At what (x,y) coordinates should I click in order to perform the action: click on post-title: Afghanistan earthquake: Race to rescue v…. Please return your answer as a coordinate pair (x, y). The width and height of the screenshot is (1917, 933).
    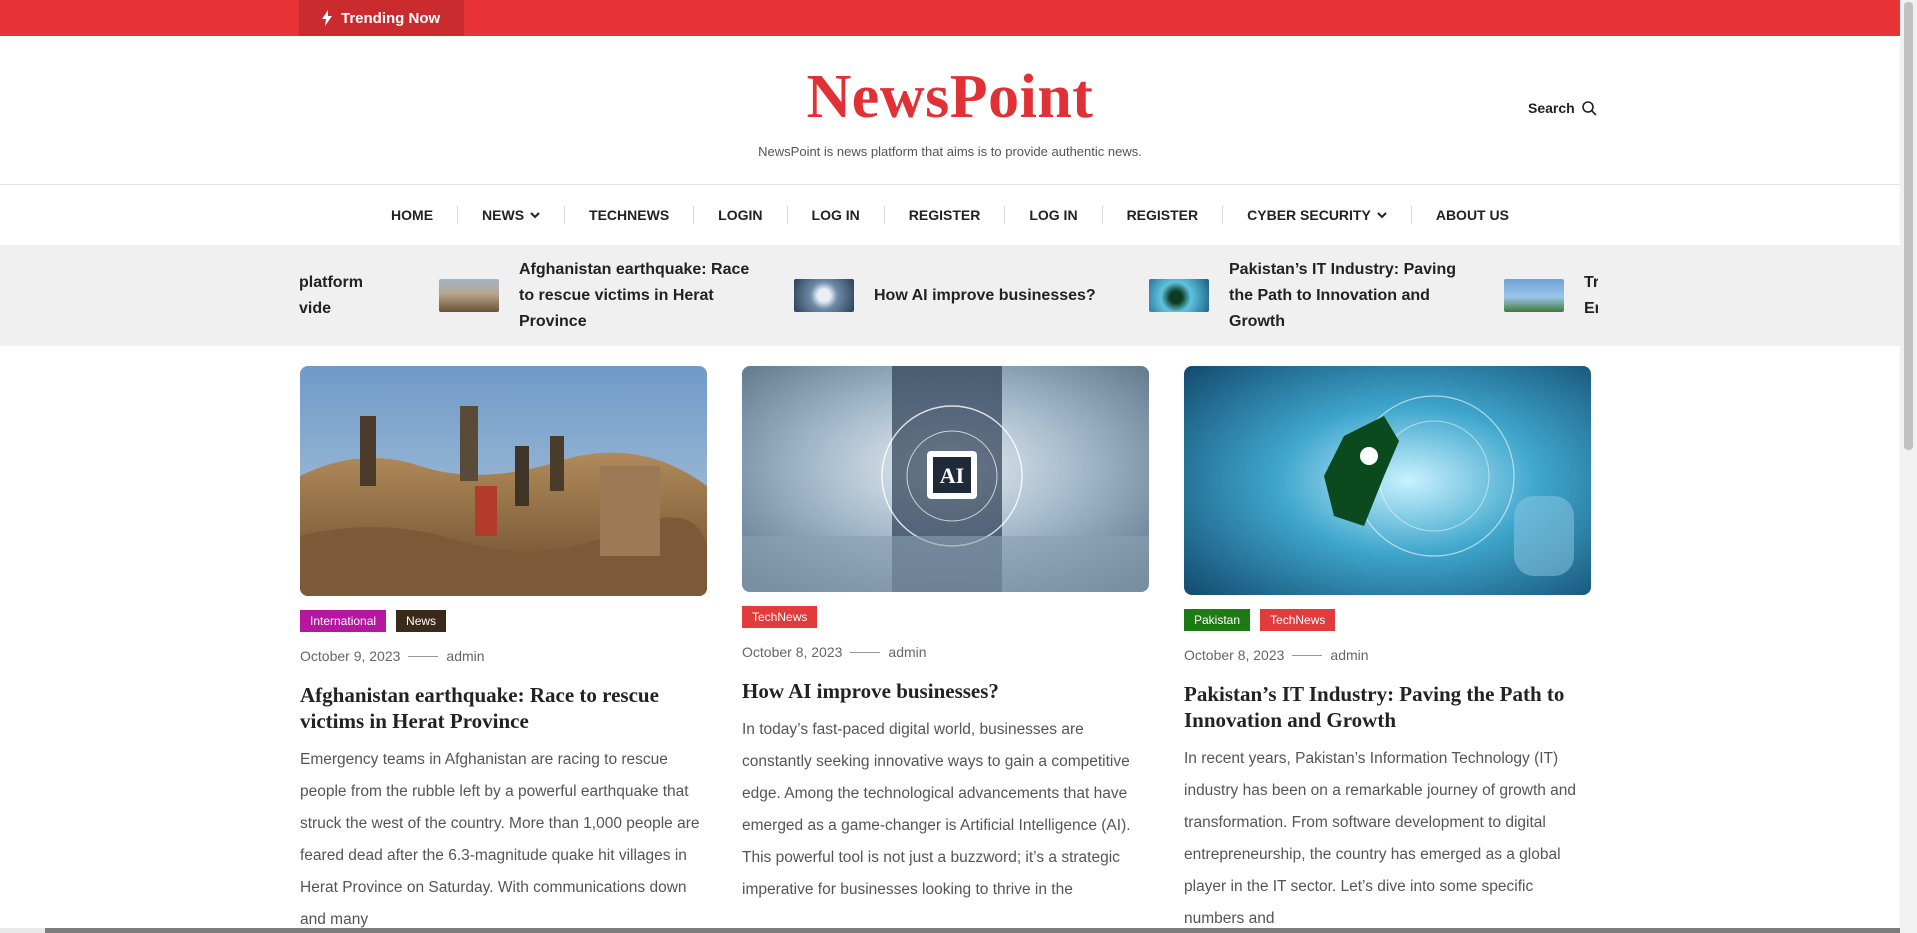
    Looking at the image, I should click on (503, 708).